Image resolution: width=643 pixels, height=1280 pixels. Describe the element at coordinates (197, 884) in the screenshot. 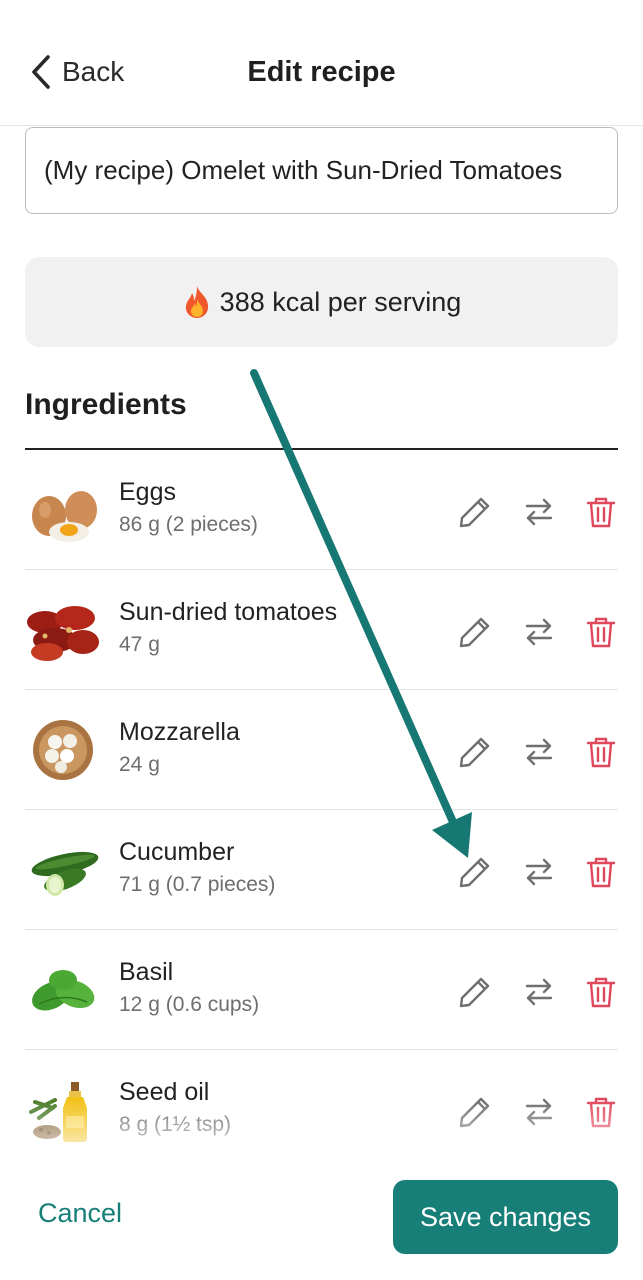

I see `ingredient-amount: 71 g (0.7 pieces)` at that location.